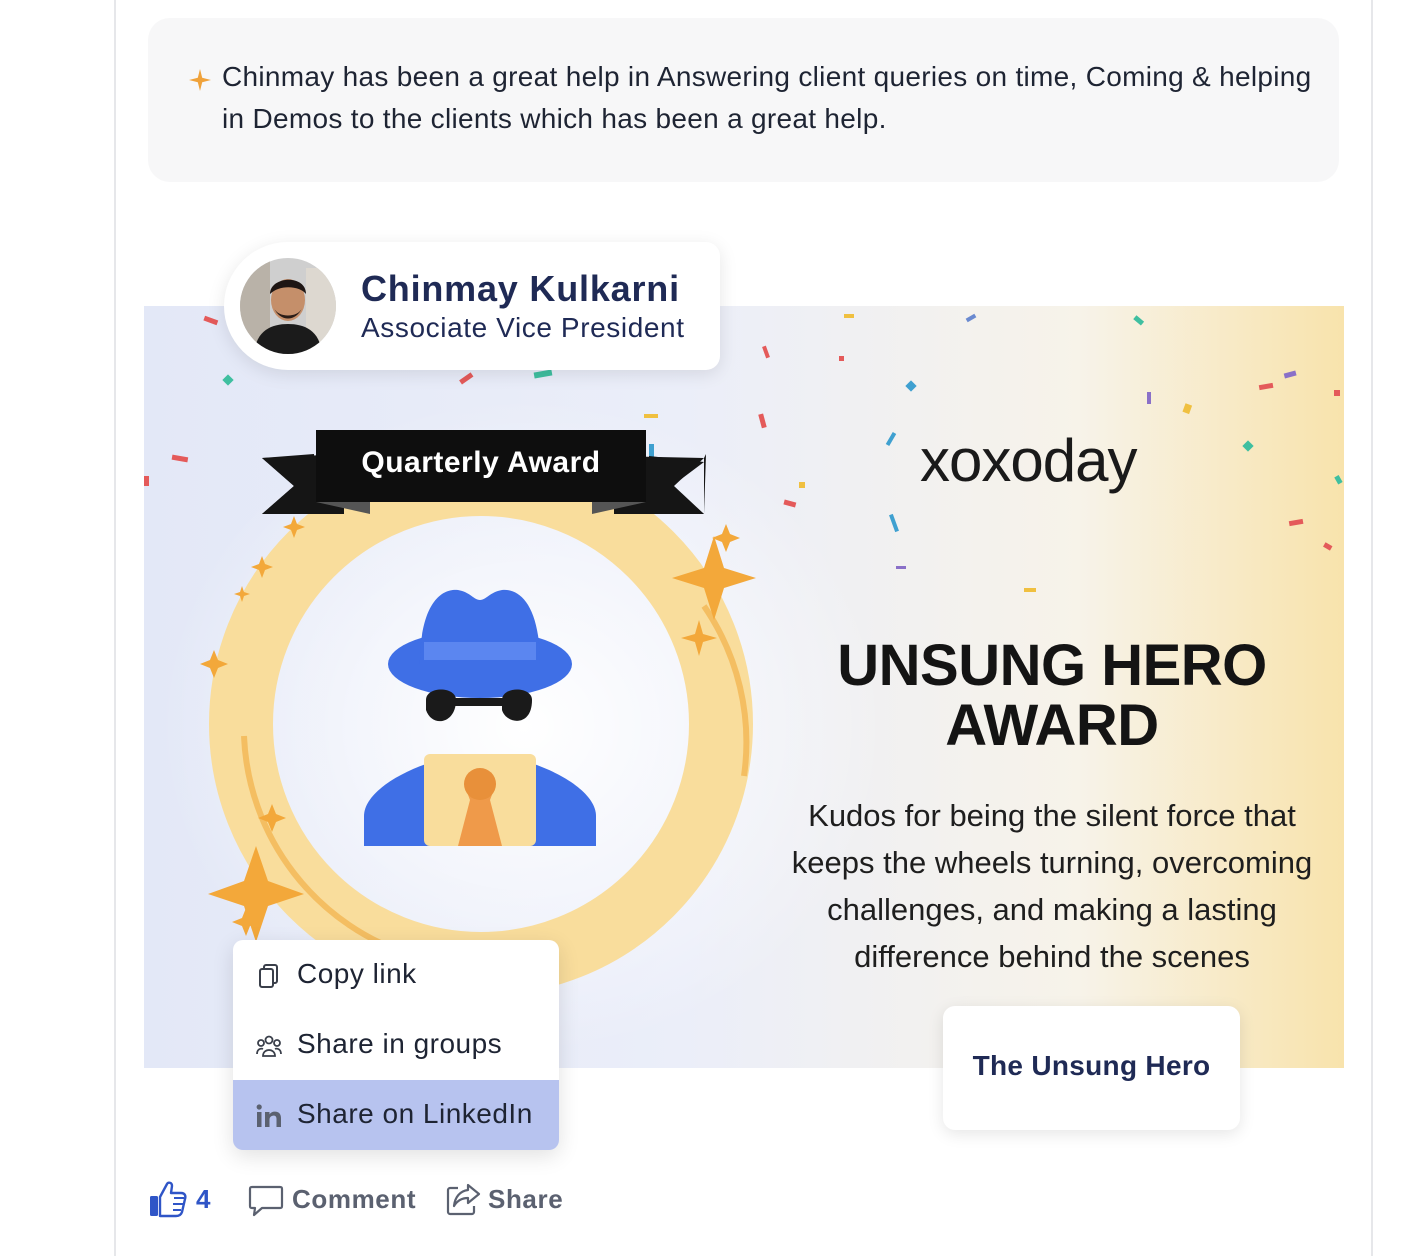  I want to click on detective-illustration, so click(480, 717).